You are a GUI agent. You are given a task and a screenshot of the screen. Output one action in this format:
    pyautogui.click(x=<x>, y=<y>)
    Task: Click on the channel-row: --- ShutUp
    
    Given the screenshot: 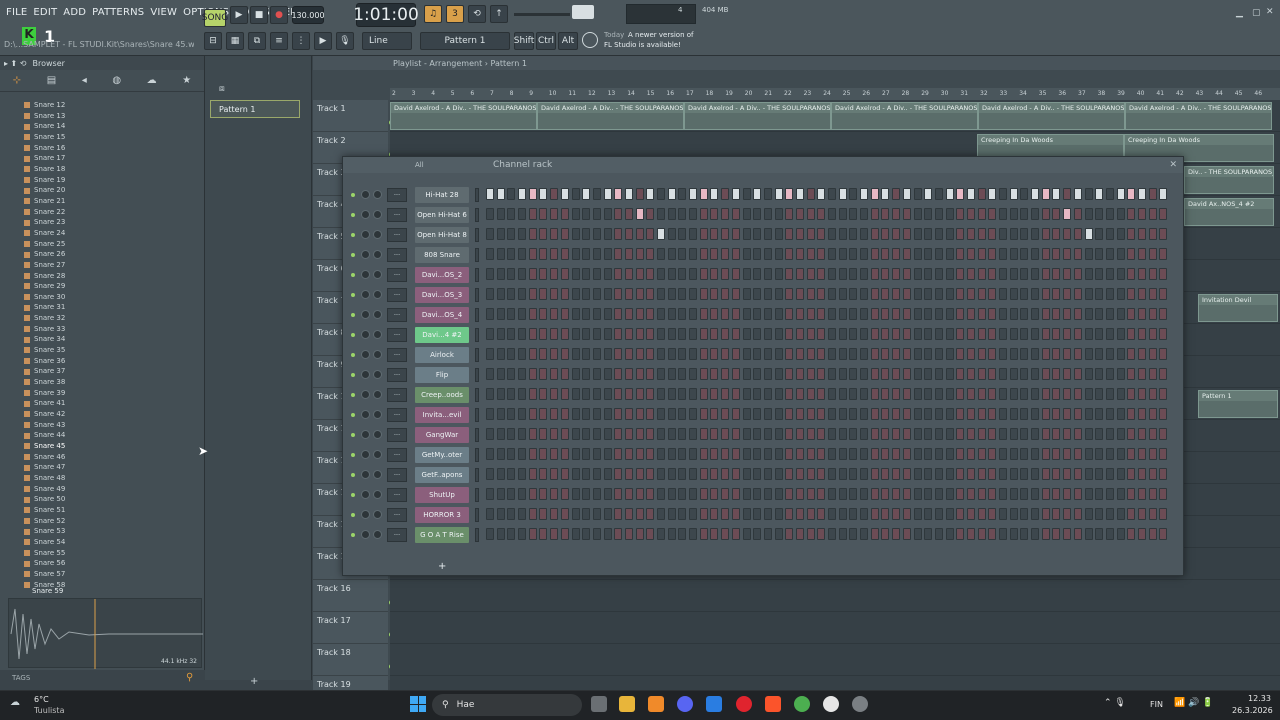 What is the action you would take?
    pyautogui.click(x=763, y=495)
    